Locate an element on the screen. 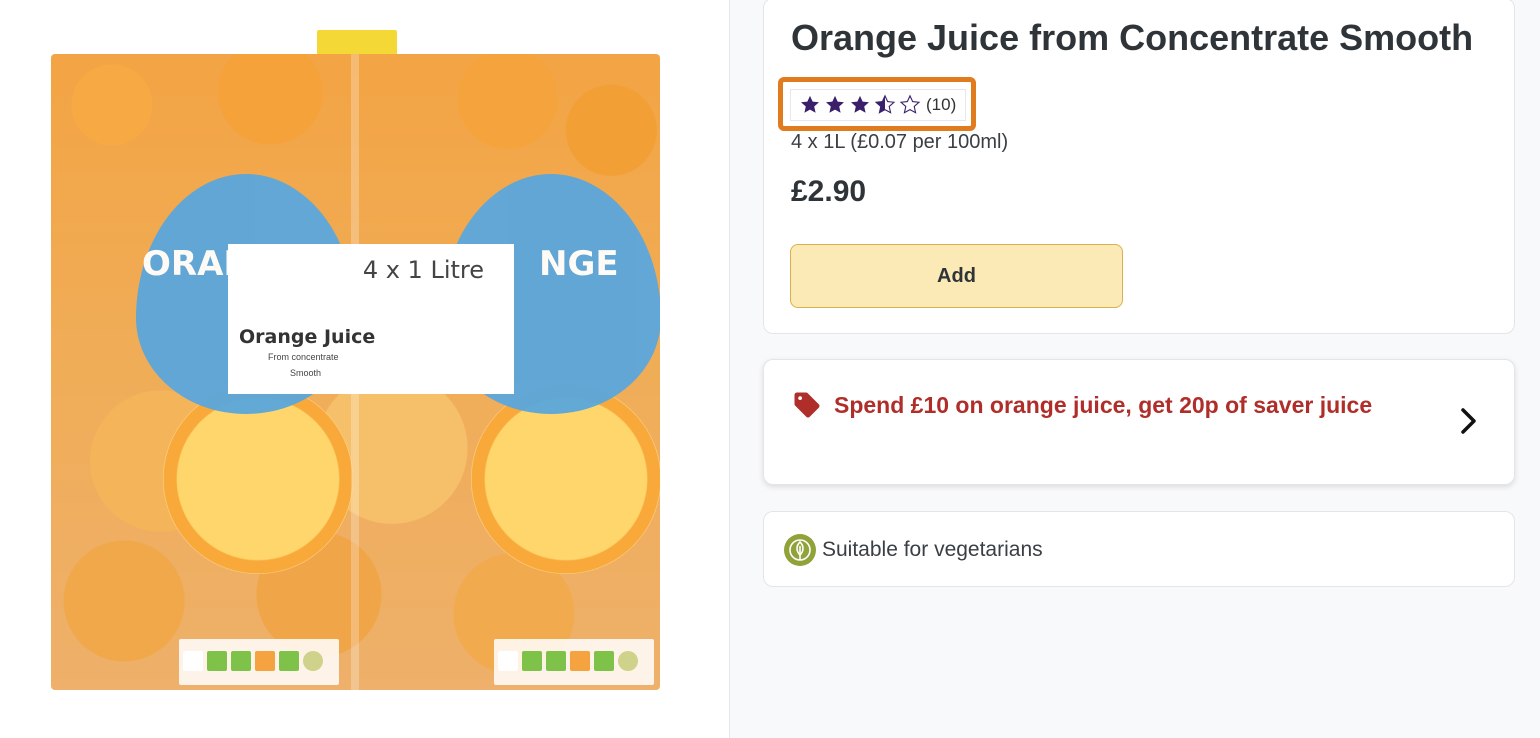  star-empty-icon is located at coordinates (910, 104).